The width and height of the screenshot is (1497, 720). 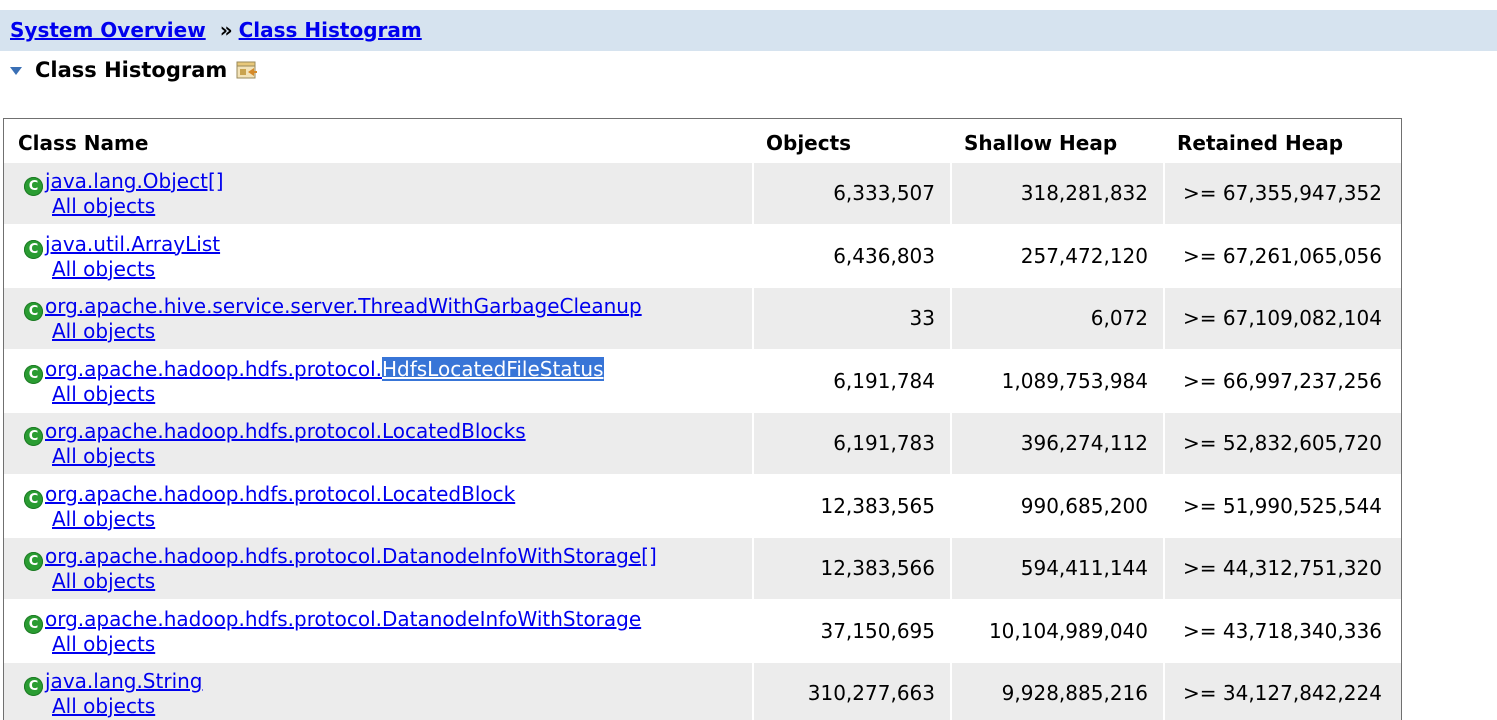 What do you see at coordinates (108, 30) in the screenshot?
I see `breadcrumb-system-overview-link: System Overview` at bounding box center [108, 30].